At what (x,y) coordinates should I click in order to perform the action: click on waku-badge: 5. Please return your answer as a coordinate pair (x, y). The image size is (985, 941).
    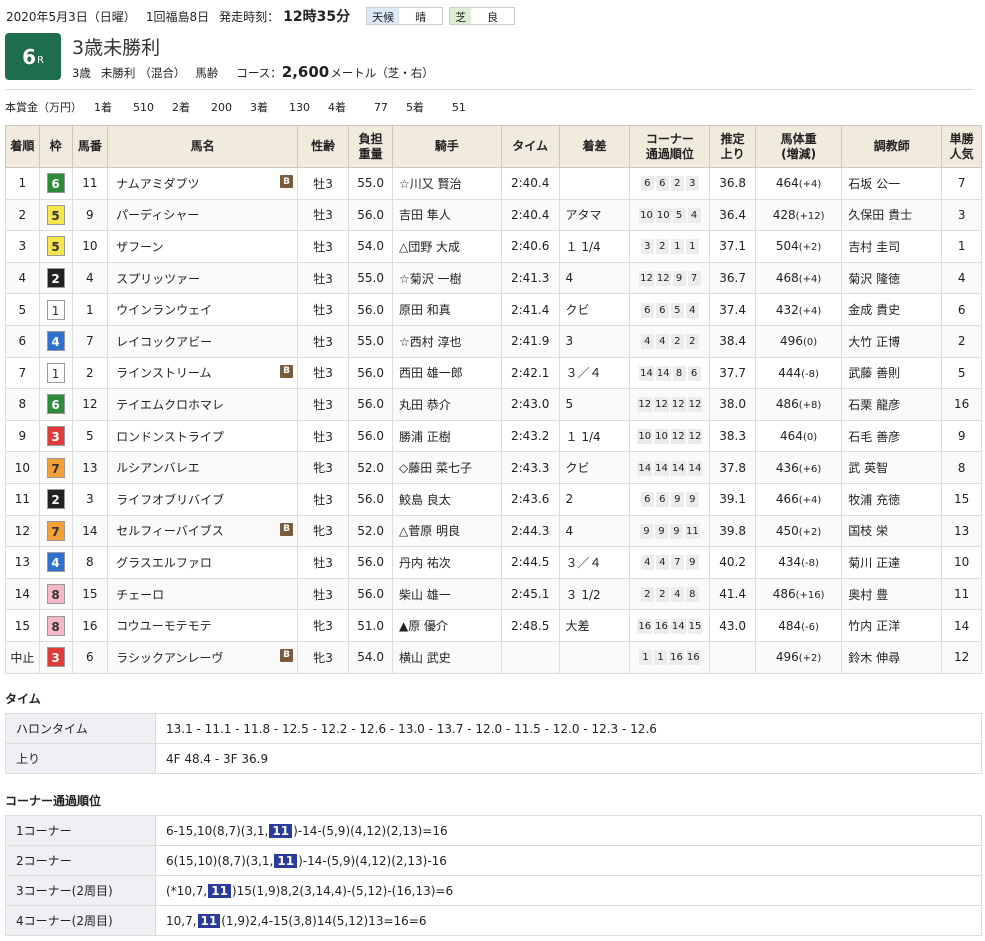
    Looking at the image, I should click on (55, 214).